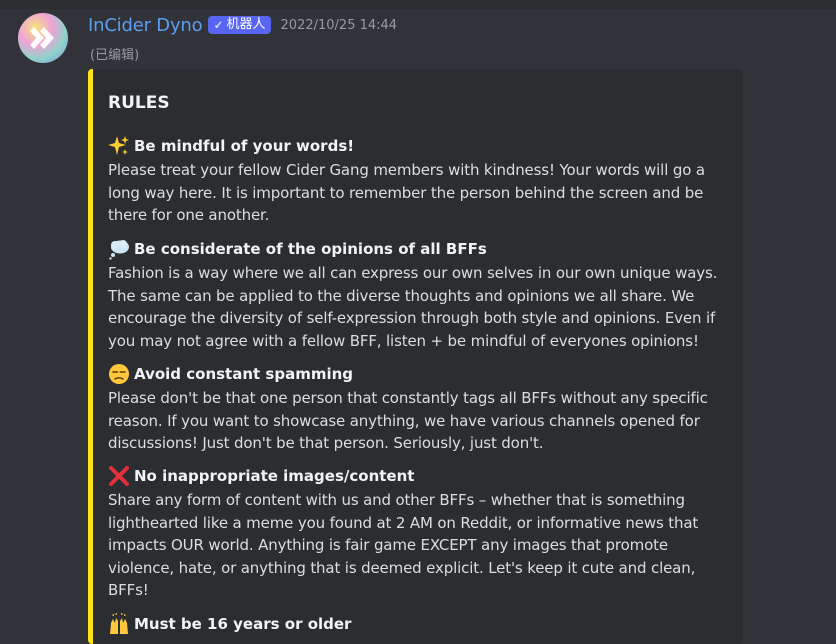  I want to click on cross-mark-icon, so click(119, 476).